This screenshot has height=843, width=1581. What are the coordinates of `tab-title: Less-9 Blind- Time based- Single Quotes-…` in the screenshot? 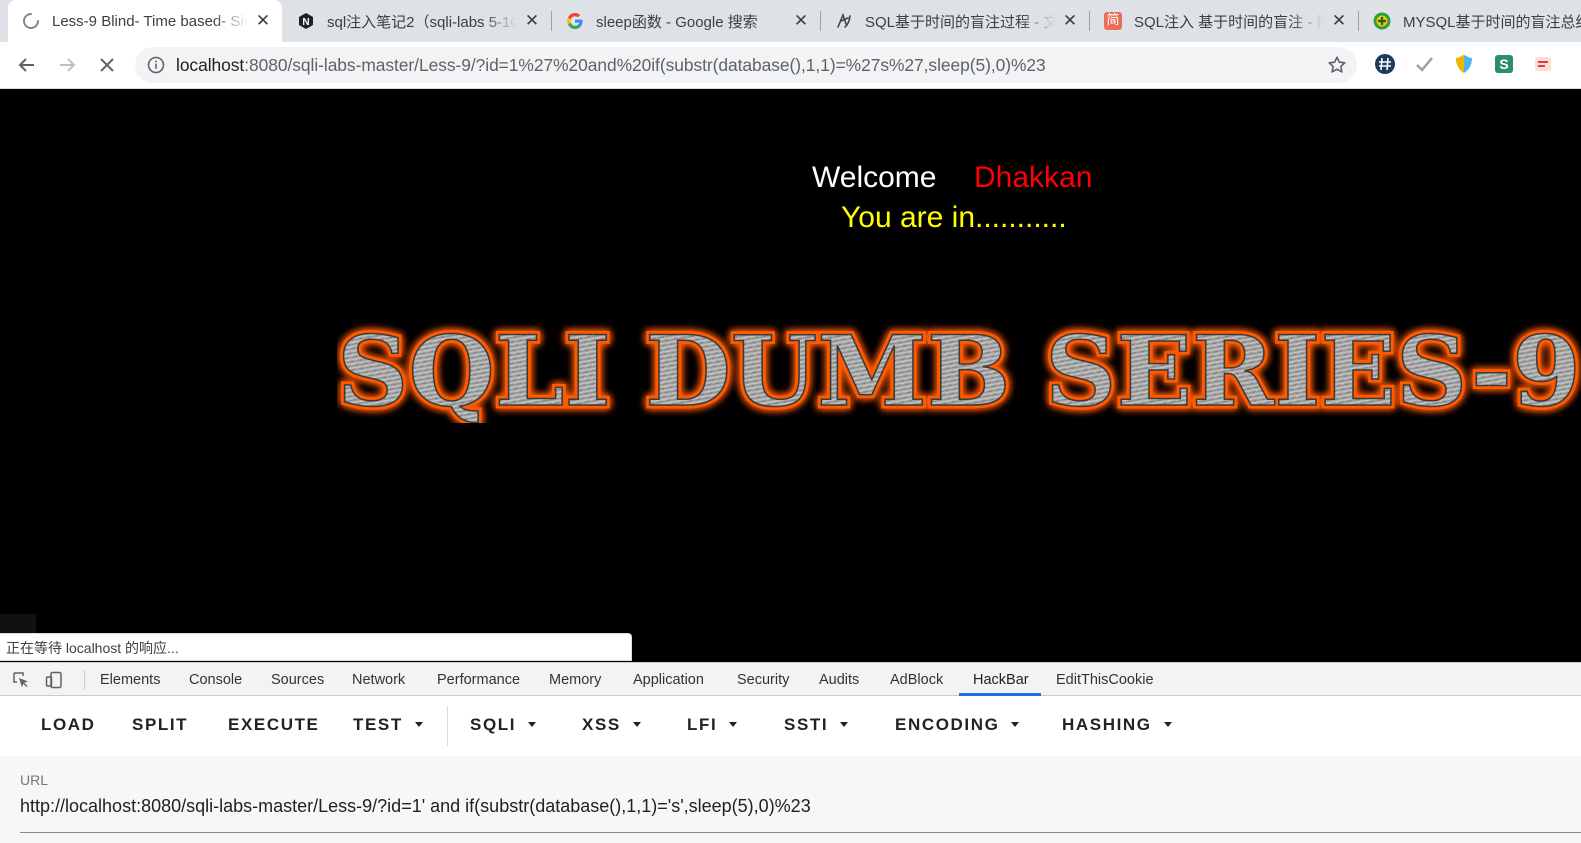 It's located at (150, 21).